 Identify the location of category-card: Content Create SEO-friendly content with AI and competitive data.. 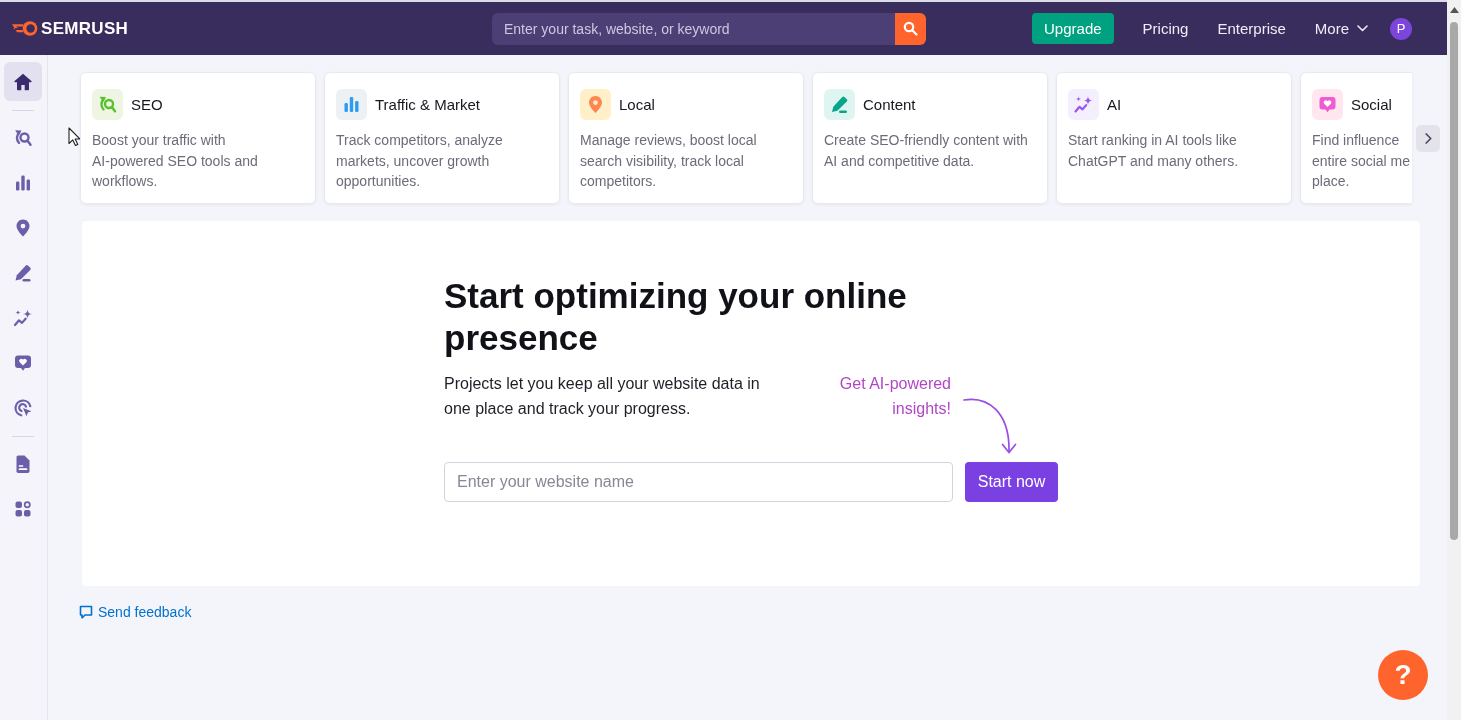
(930, 138).